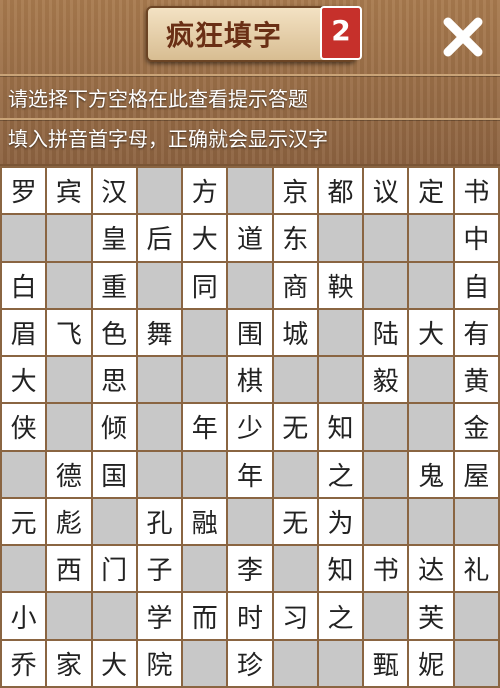 Image resolution: width=500 pixels, height=688 pixels. I want to click on grid-cell-filled: 宾, so click(69, 191).